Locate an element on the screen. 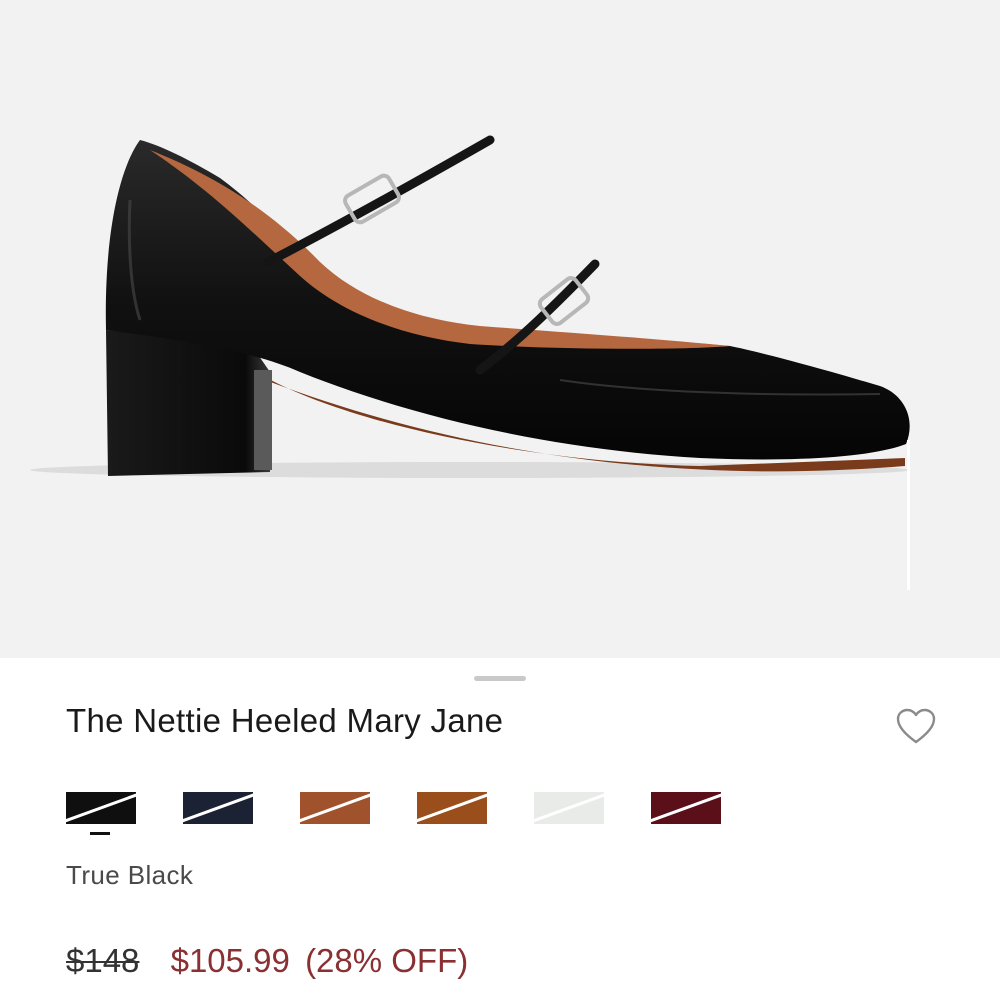  color-swatch-white is located at coordinates (569, 808).